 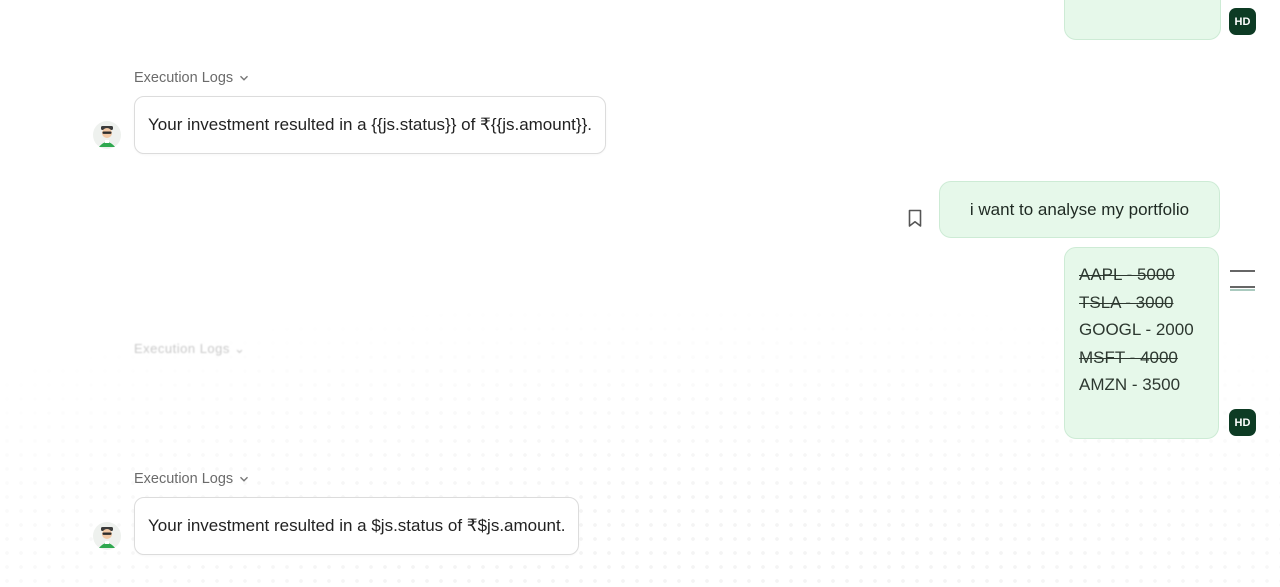 I want to click on portfolio-line: MSFT - 4000, so click(x=1128, y=357).